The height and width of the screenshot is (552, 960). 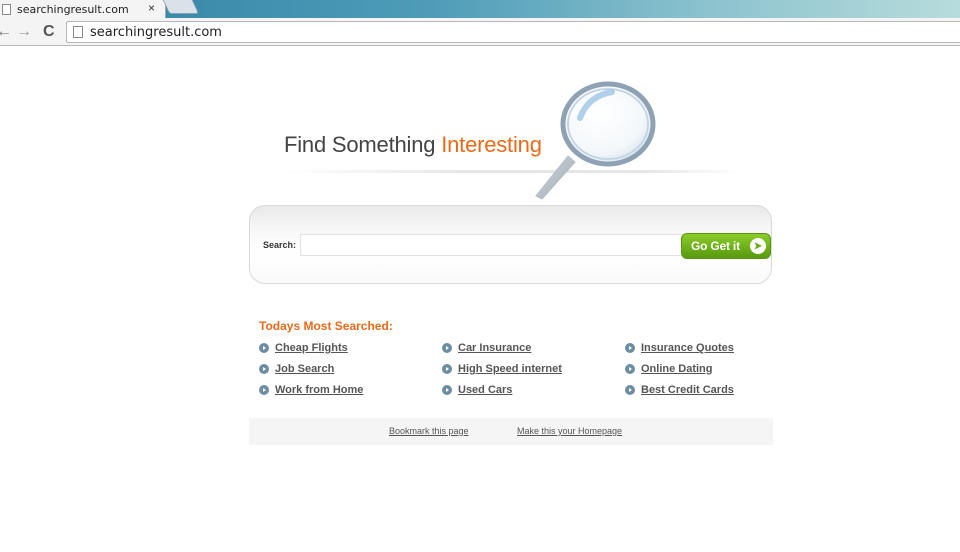 I want to click on headline-plain: Find Something, so click(x=363, y=144).